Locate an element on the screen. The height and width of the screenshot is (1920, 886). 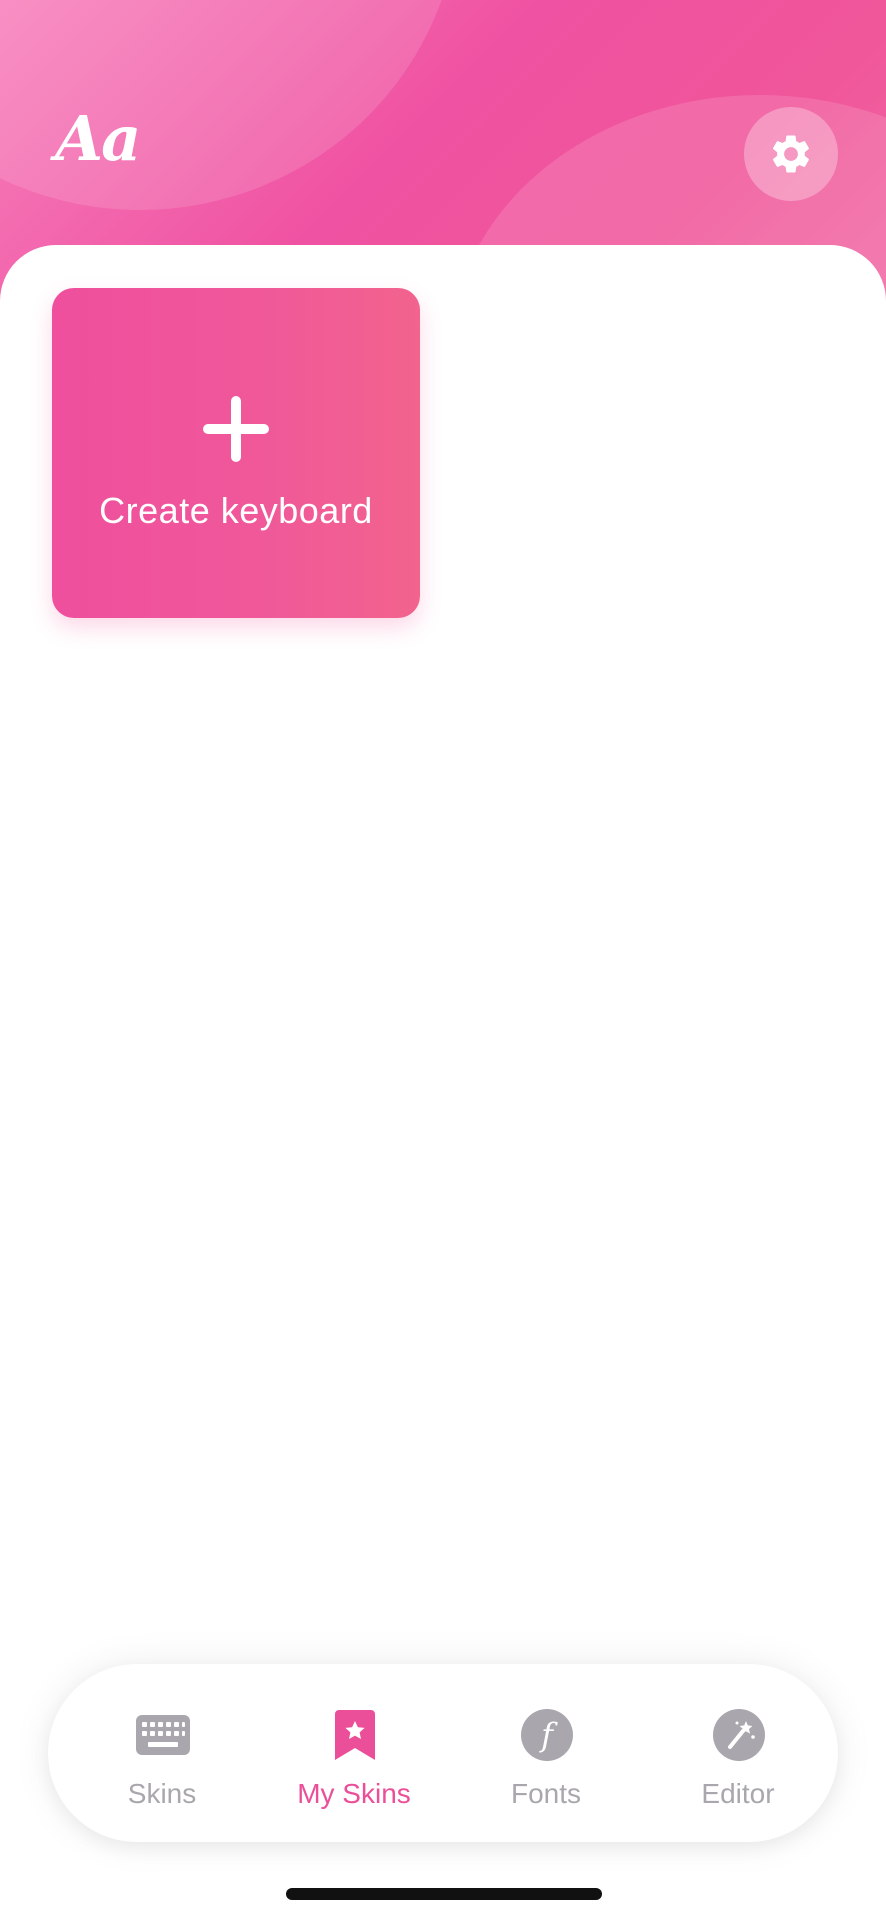
tab-my-skins: My Skins is located at coordinates (354, 1753).